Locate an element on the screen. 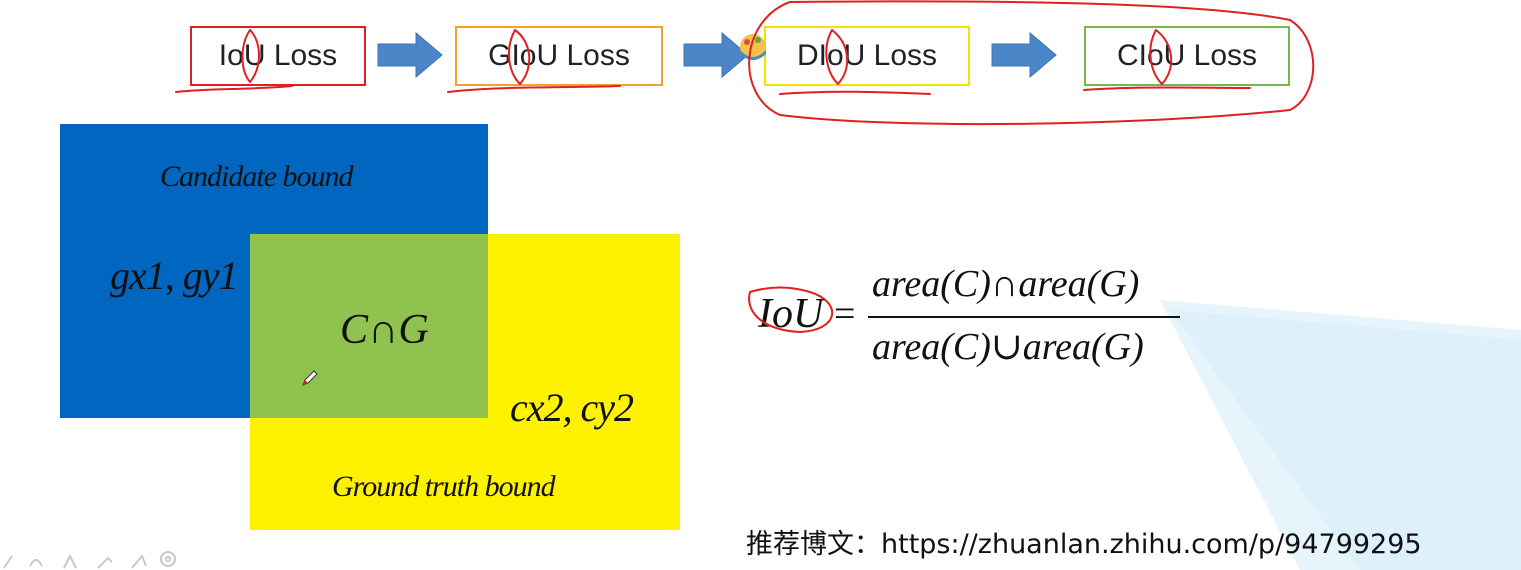 The height and width of the screenshot is (570, 1521). ciou-loss-box: CIoU Loss is located at coordinates (1187, 56).